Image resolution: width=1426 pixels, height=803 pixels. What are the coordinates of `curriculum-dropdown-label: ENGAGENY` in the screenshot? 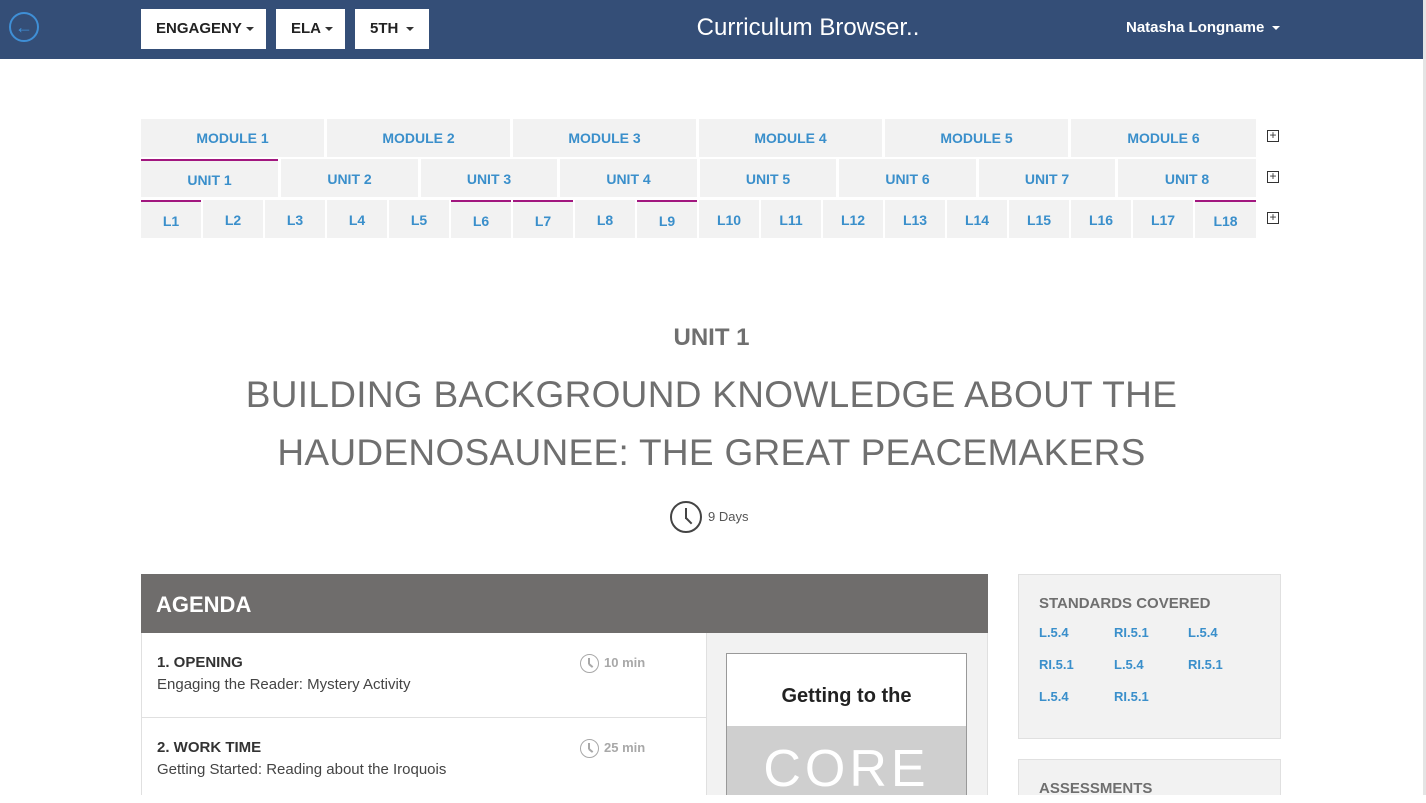 It's located at (199, 28).